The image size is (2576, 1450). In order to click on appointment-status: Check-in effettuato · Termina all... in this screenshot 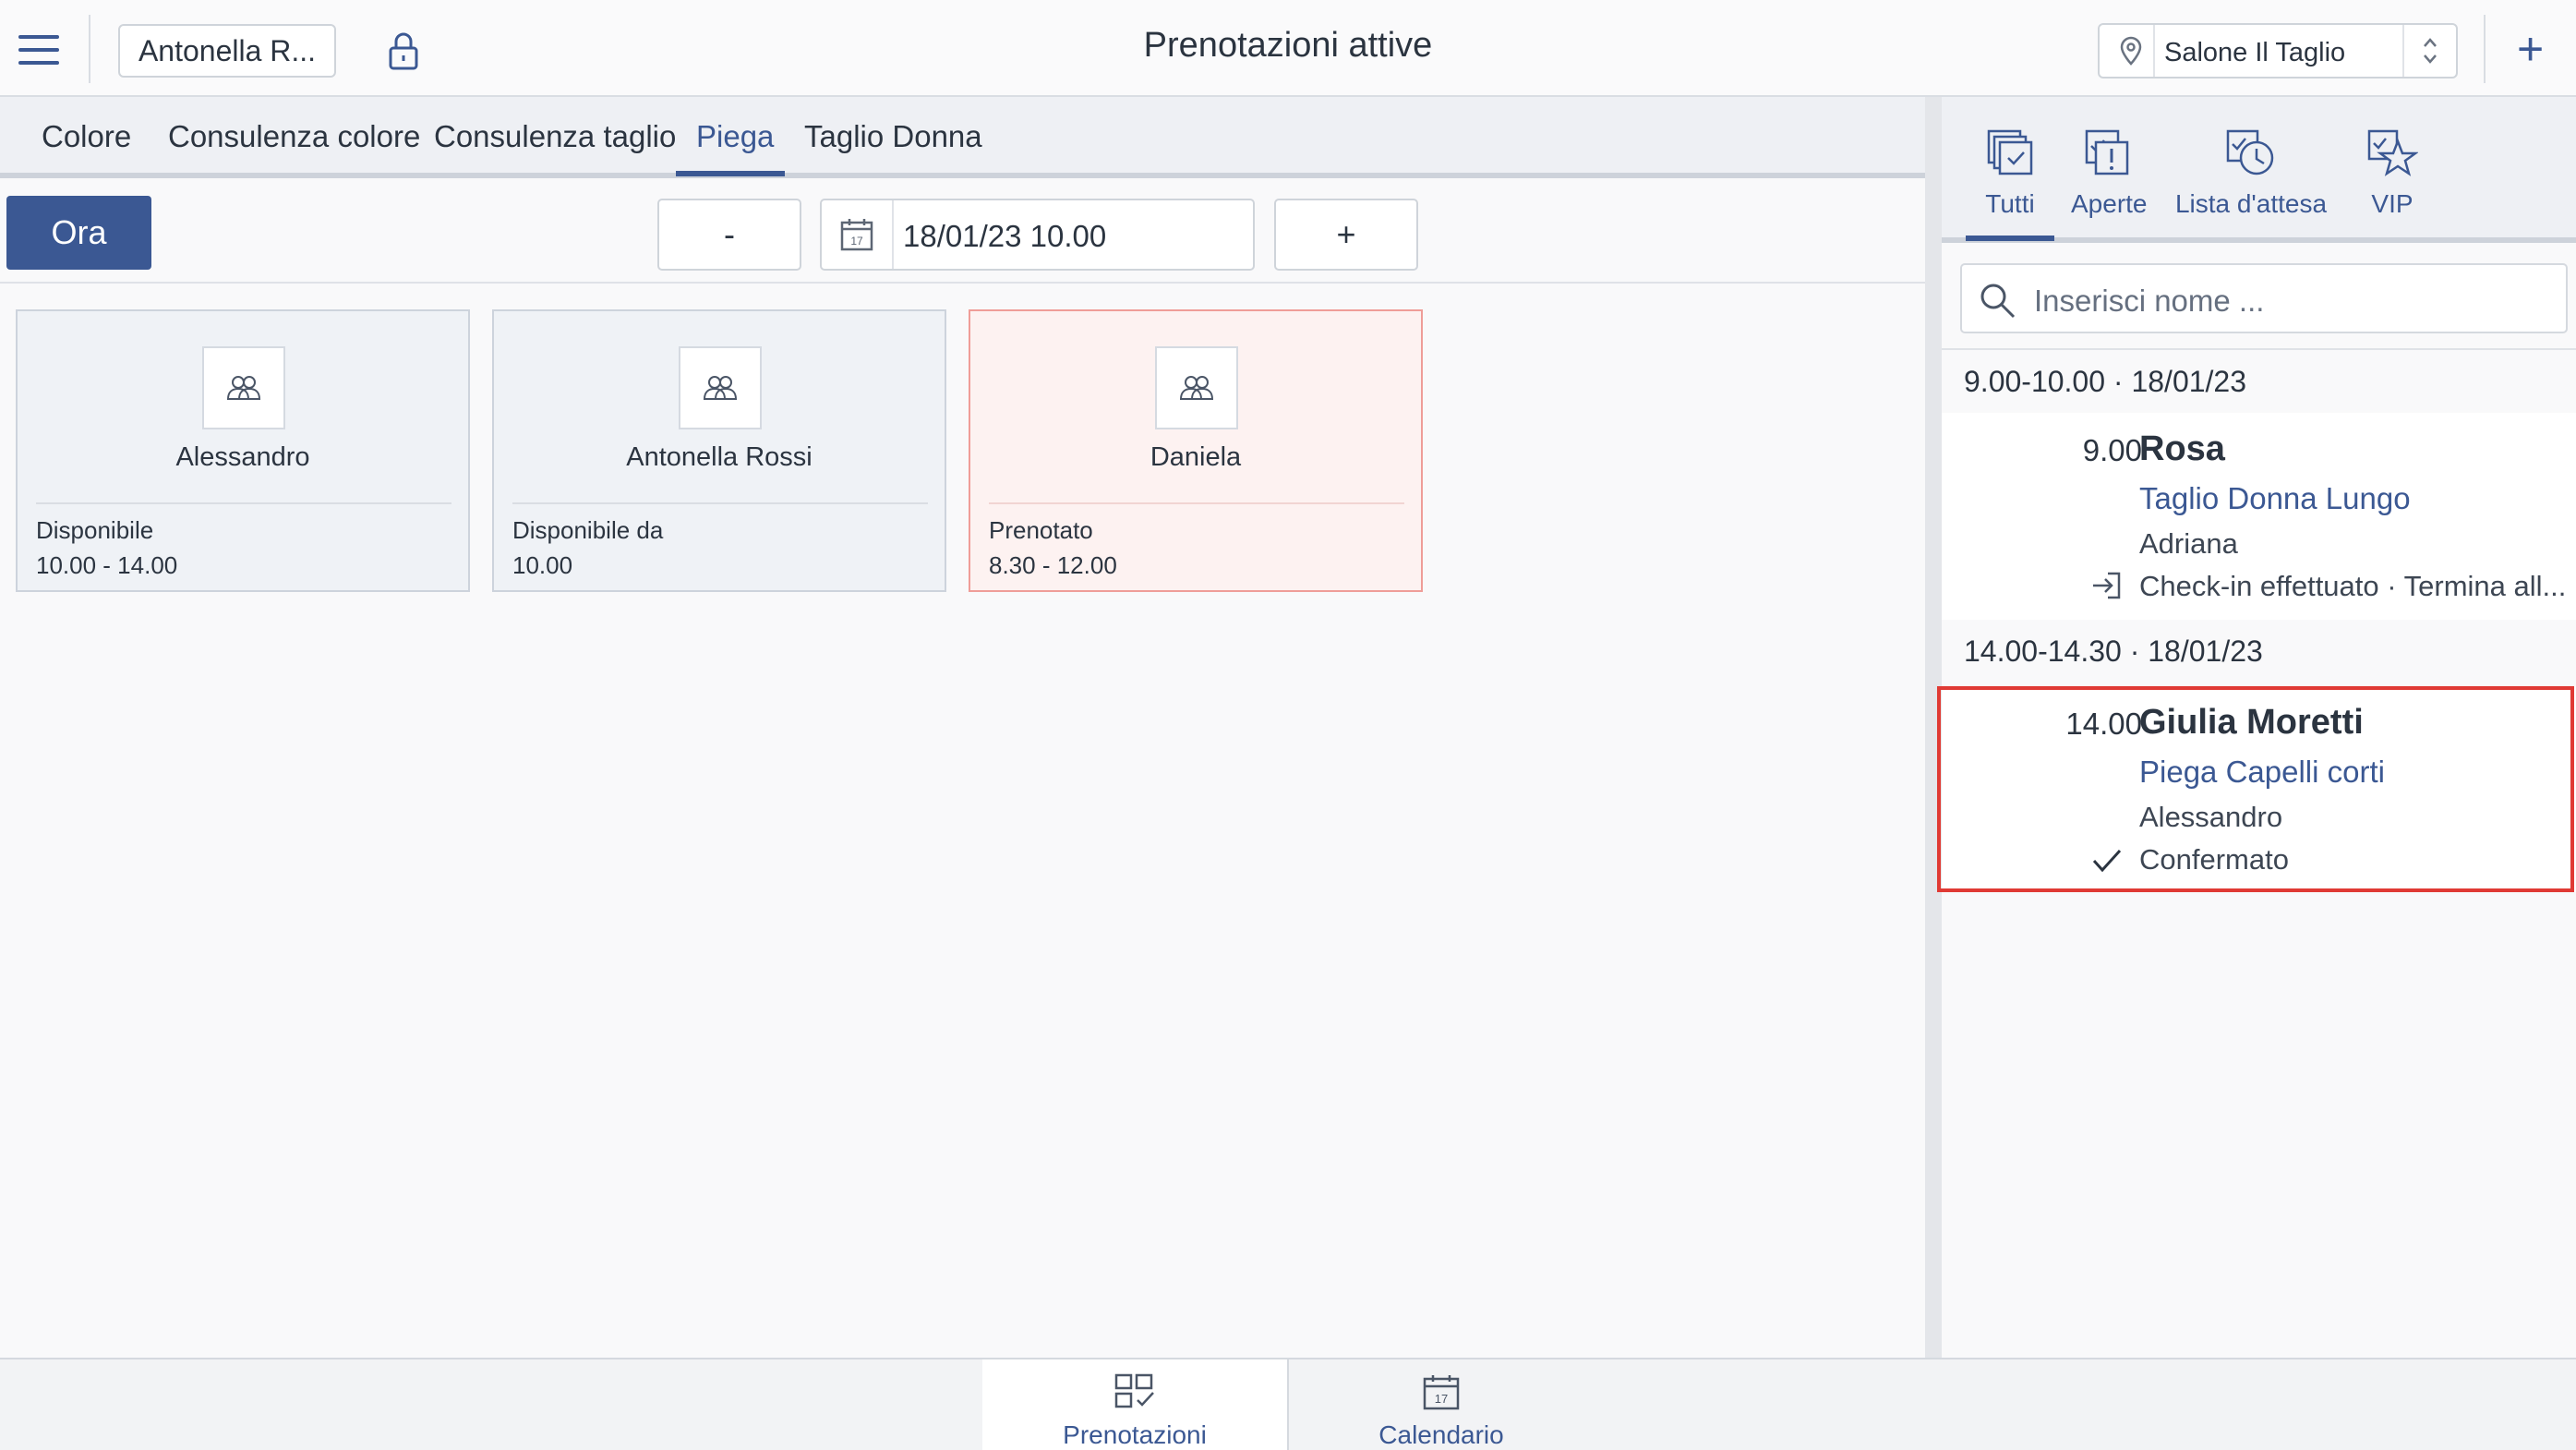, I will do `click(2353, 586)`.